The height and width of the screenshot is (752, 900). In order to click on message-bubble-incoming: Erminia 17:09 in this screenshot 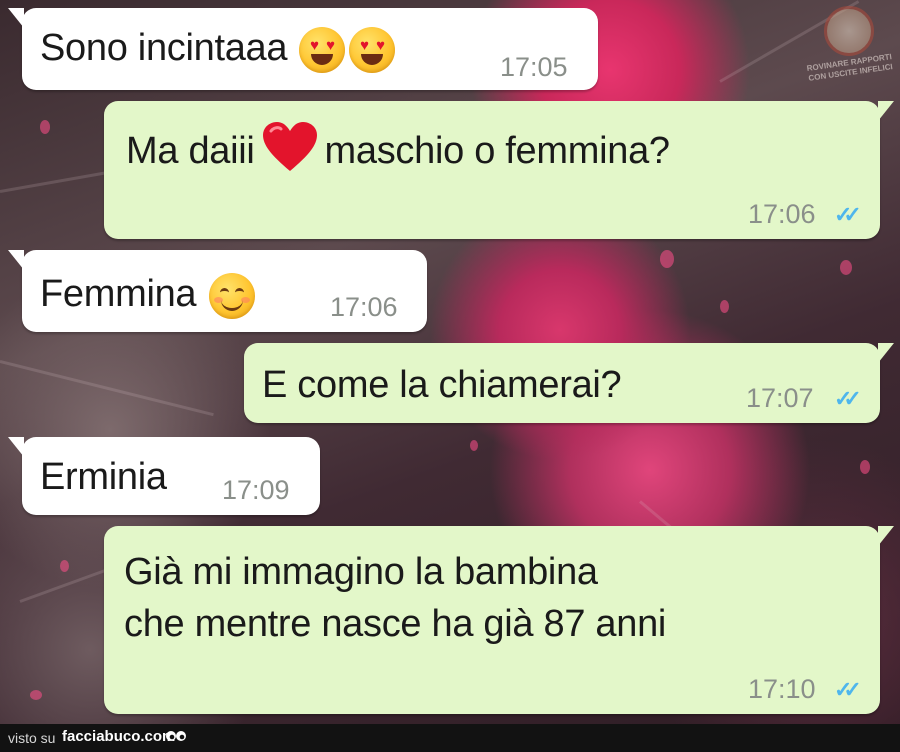, I will do `click(164, 476)`.